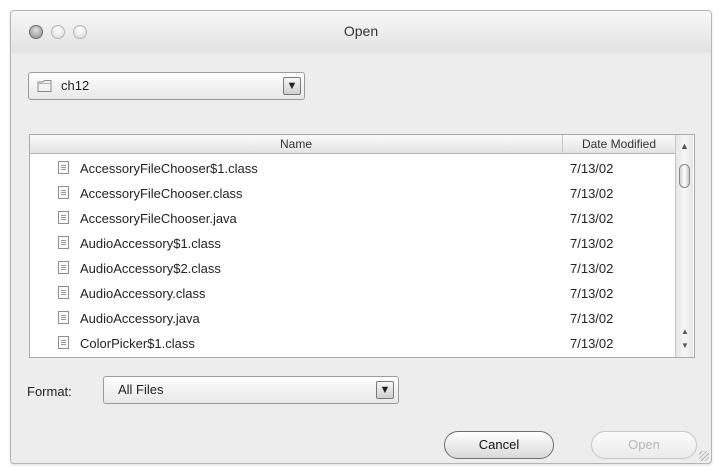 Image resolution: width=719 pixels, height=468 pixels. I want to click on location-folder-name: ch12, so click(75, 85).